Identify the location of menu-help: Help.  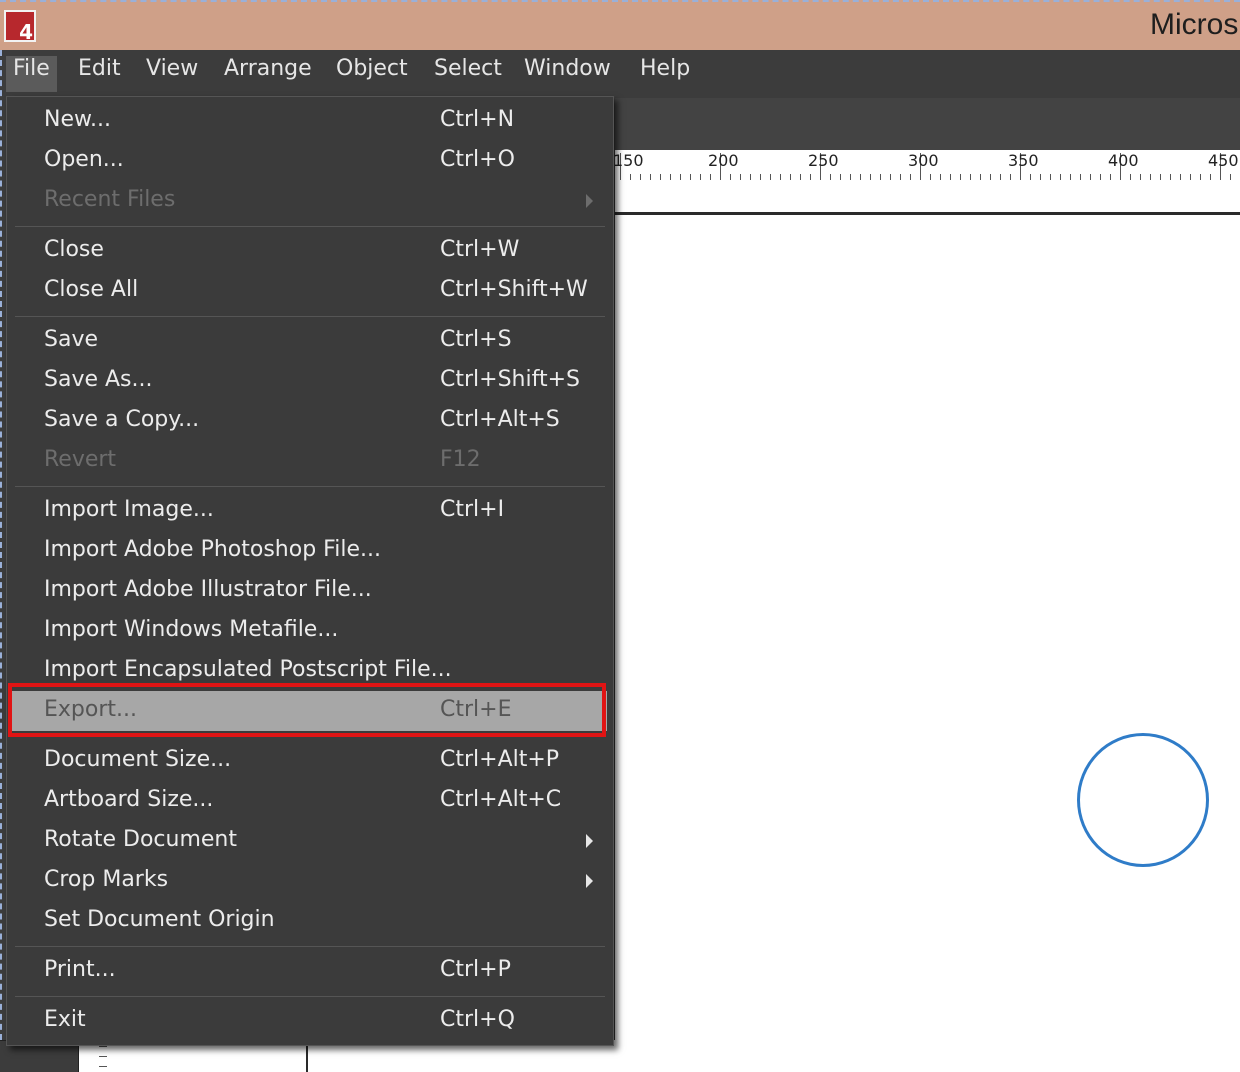
(665, 74).